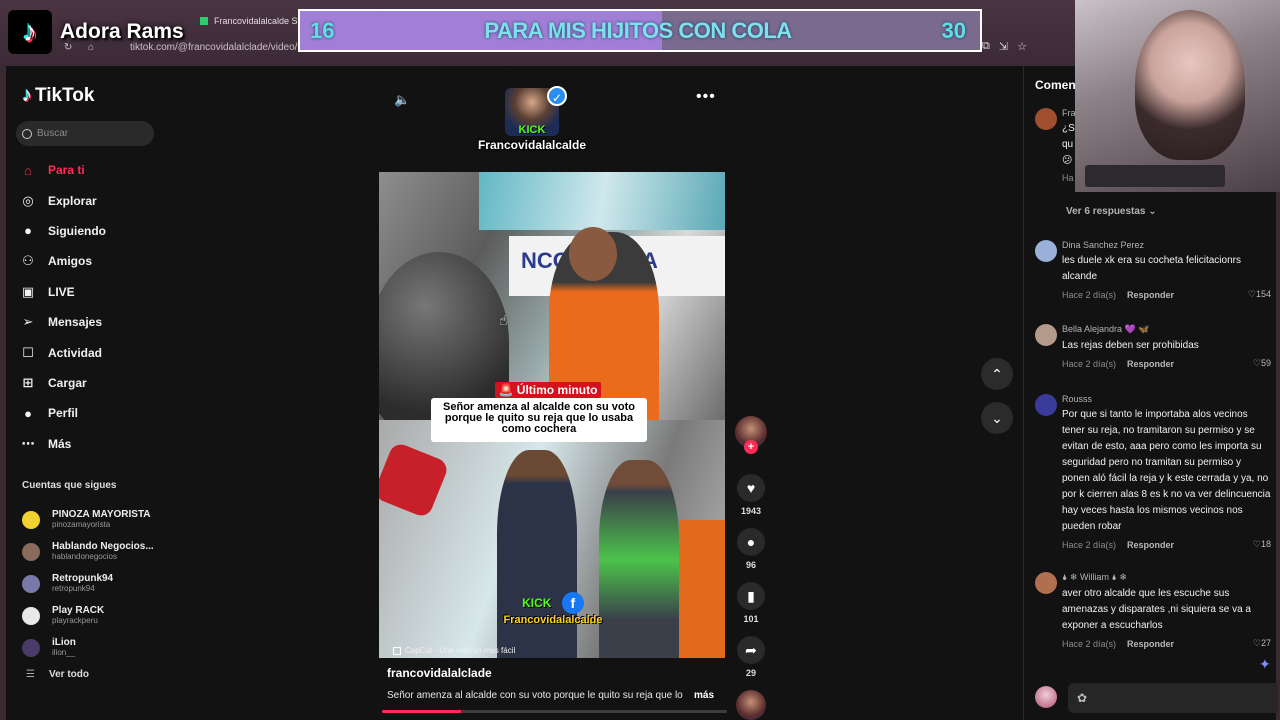  I want to click on followed-account: iLion ilion__, so click(97, 648).